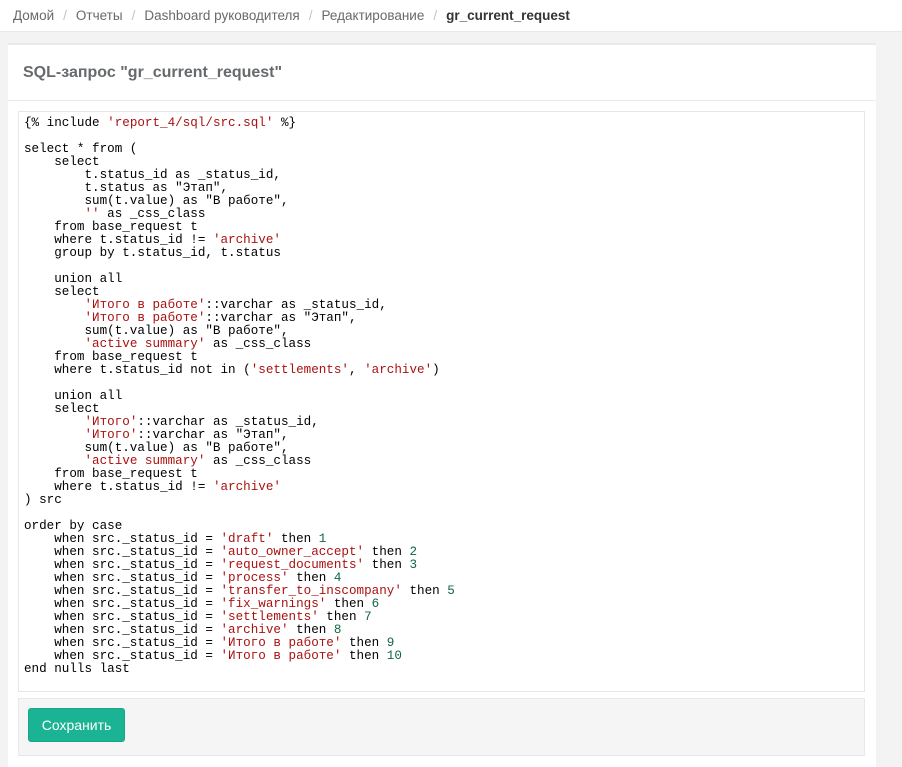 The width and height of the screenshot is (902, 767). I want to click on code-line: t.status as "Этап",, so click(126, 188).